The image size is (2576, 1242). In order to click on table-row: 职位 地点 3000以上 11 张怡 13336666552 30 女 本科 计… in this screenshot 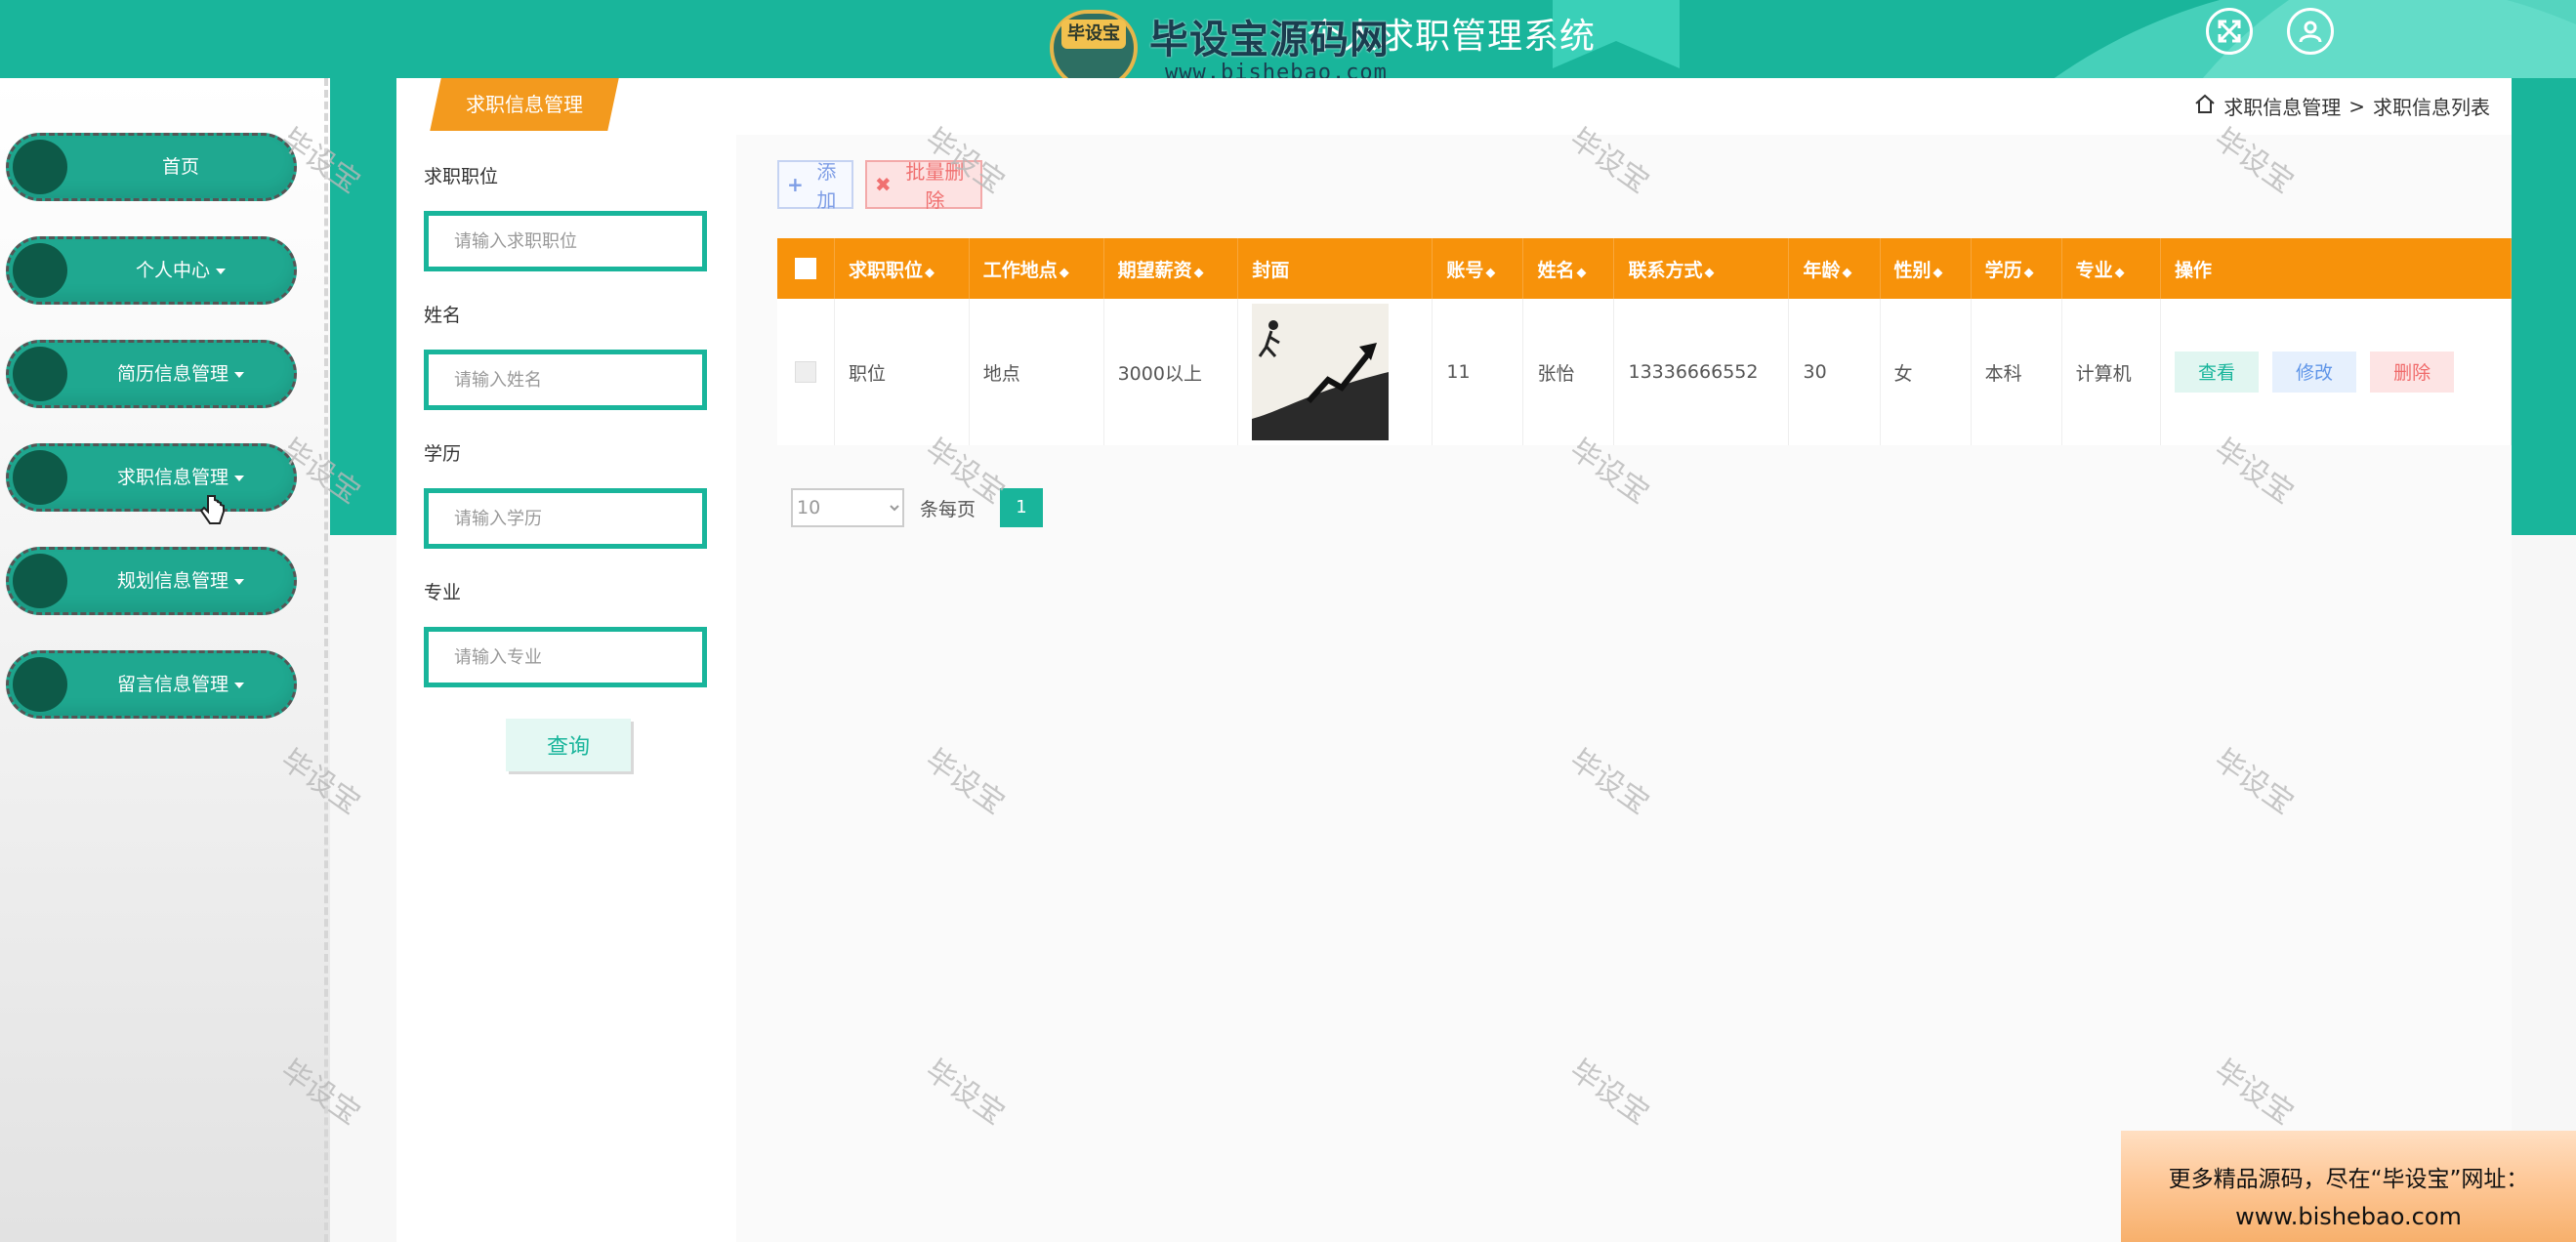, I will do `click(1645, 372)`.